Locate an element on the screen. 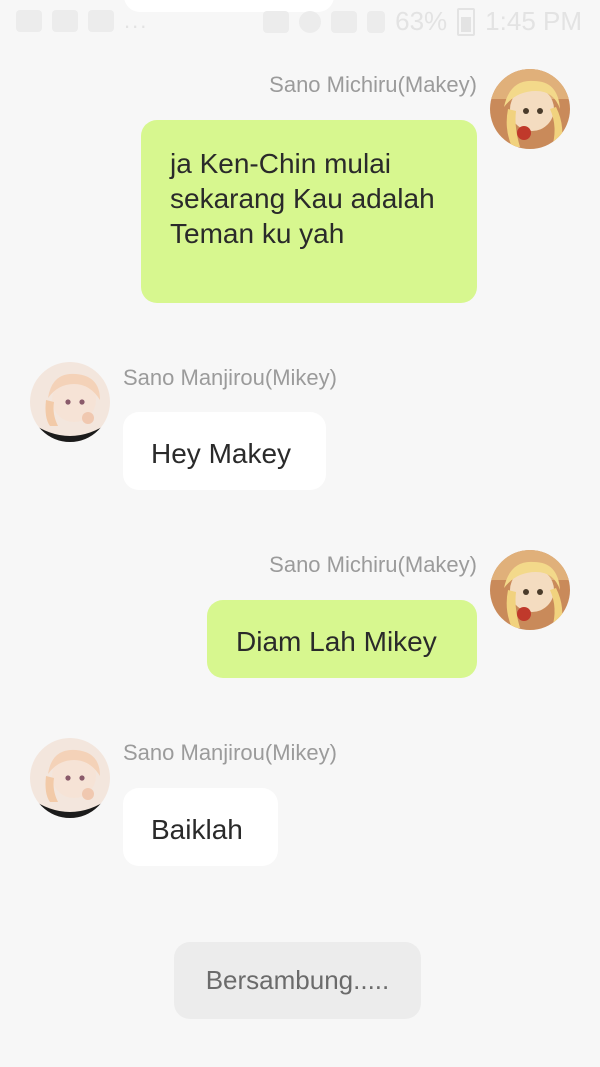 Image resolution: width=600 pixels, height=1067 pixels. alarm-icon is located at coordinates (310, 21).